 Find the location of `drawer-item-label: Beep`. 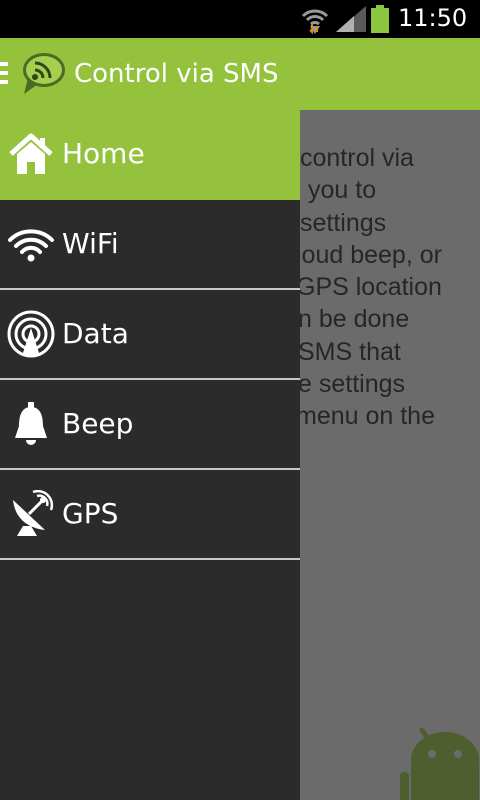

drawer-item-label: Beep is located at coordinates (98, 423).